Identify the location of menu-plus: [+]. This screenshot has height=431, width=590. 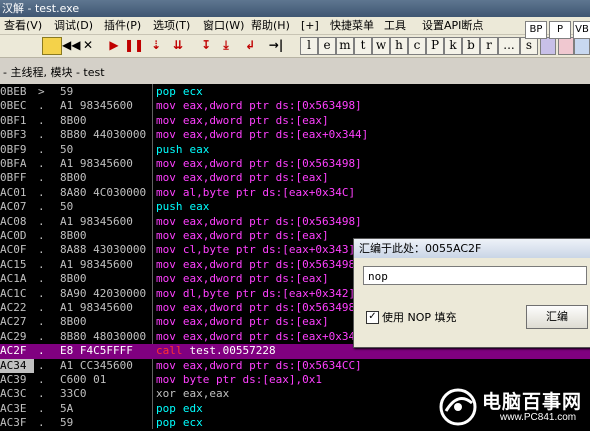
(310, 25).